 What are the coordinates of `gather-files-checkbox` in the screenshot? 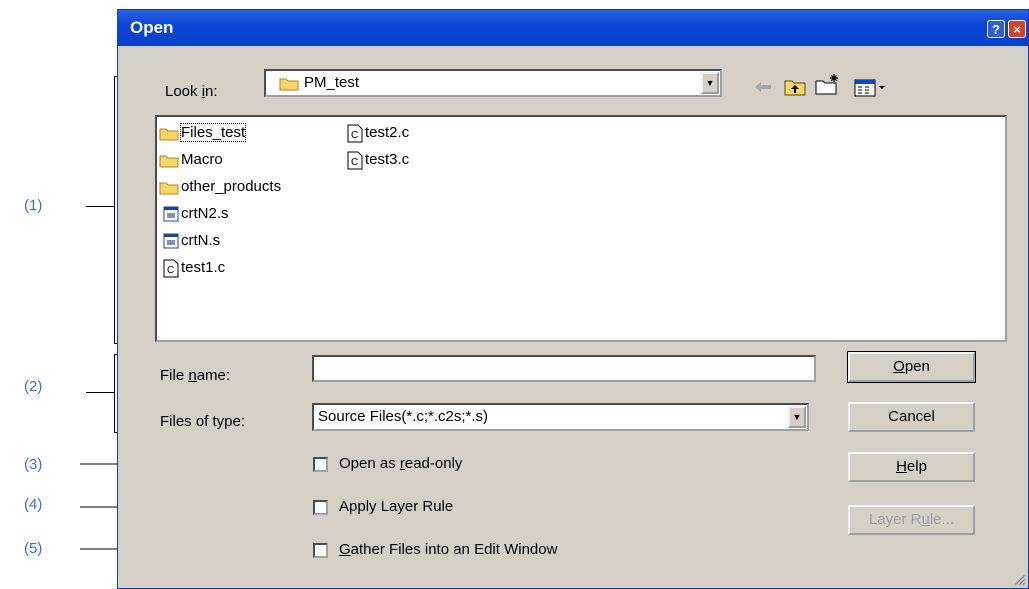 It's located at (320, 550).